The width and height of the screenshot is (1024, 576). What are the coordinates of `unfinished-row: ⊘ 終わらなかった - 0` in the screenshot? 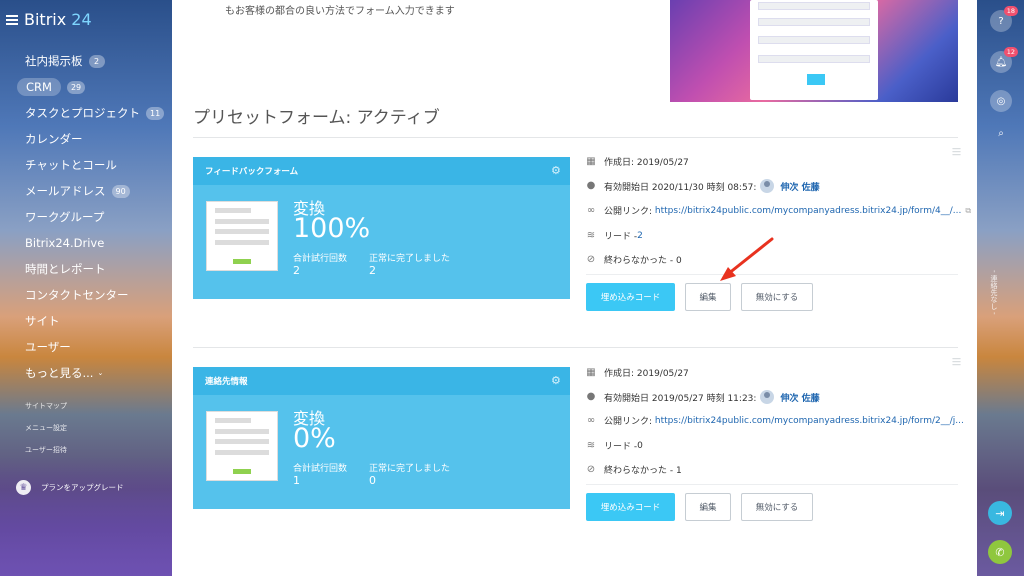 It's located at (634, 259).